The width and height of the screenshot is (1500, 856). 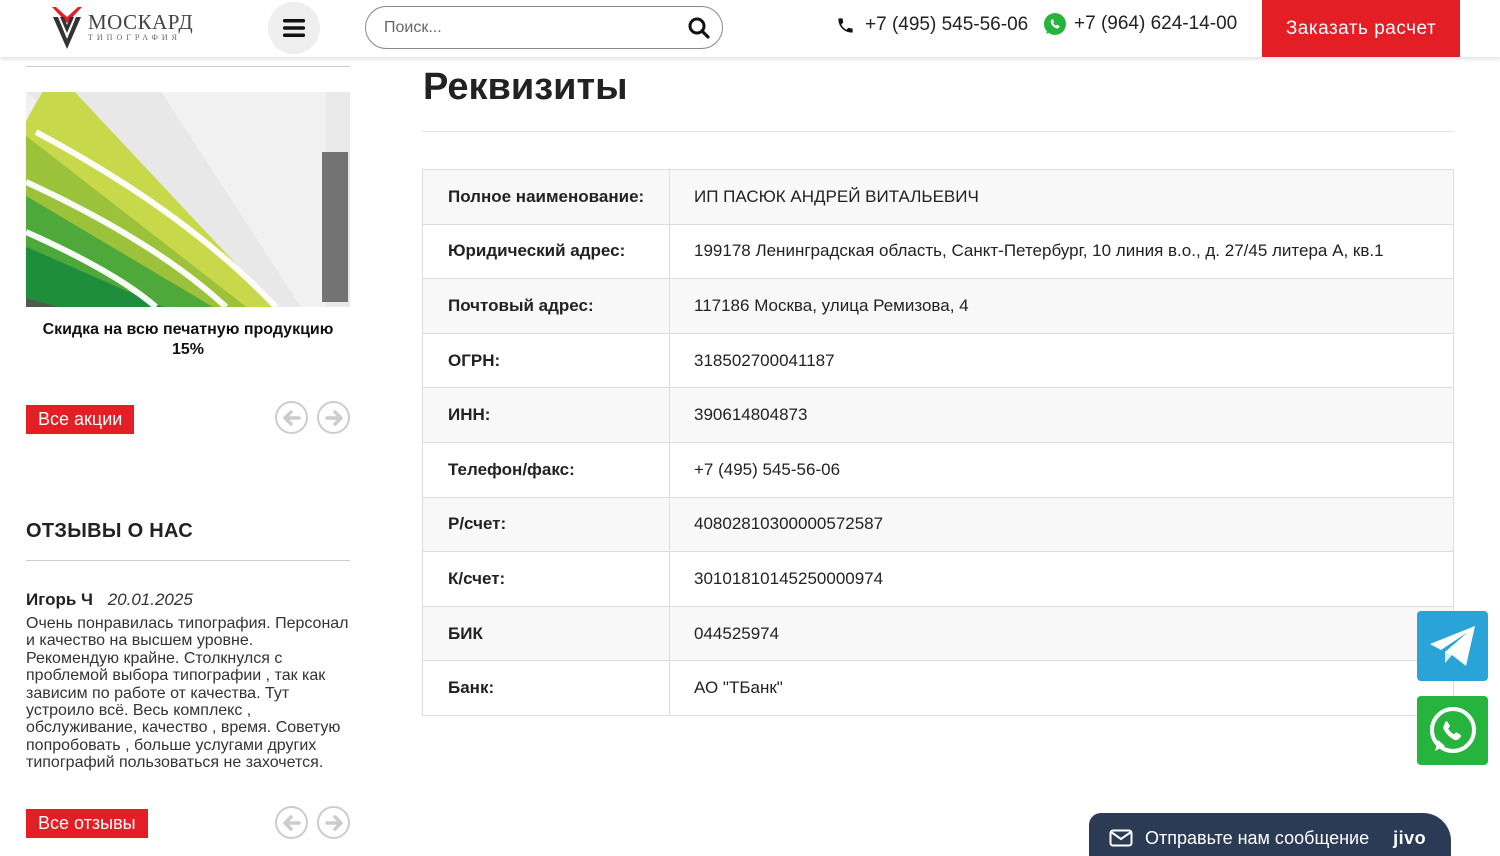 I want to click on reviews-divider, so click(x=188, y=560).